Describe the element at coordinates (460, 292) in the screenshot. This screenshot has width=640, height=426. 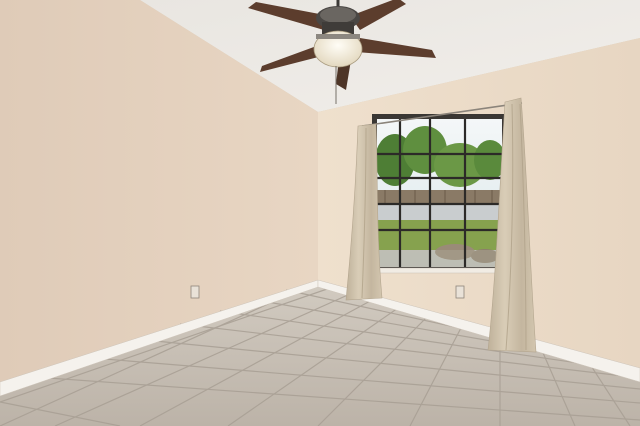
I see `wall-outlet-right` at that location.